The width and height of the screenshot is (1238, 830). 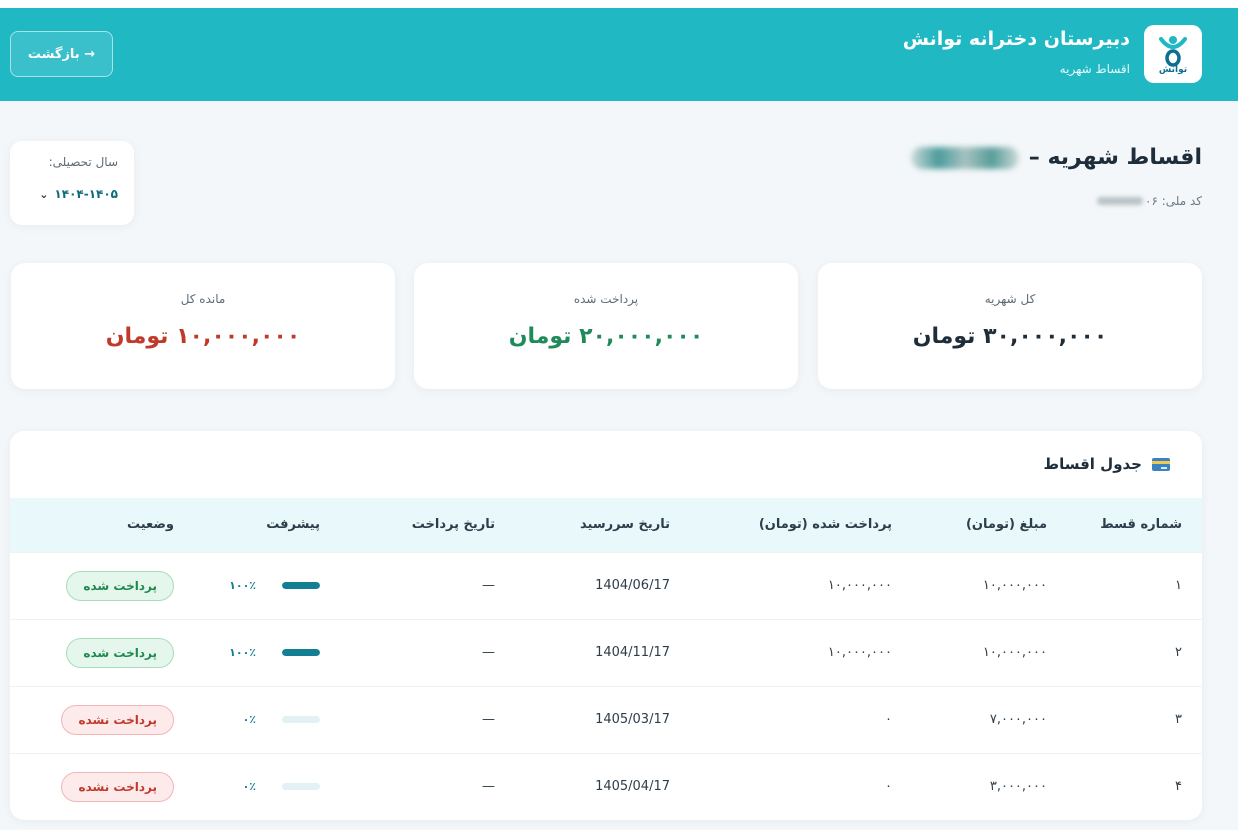 What do you see at coordinates (1115, 157) in the screenshot?
I see `page-title-text: اقساط شهریه –` at bounding box center [1115, 157].